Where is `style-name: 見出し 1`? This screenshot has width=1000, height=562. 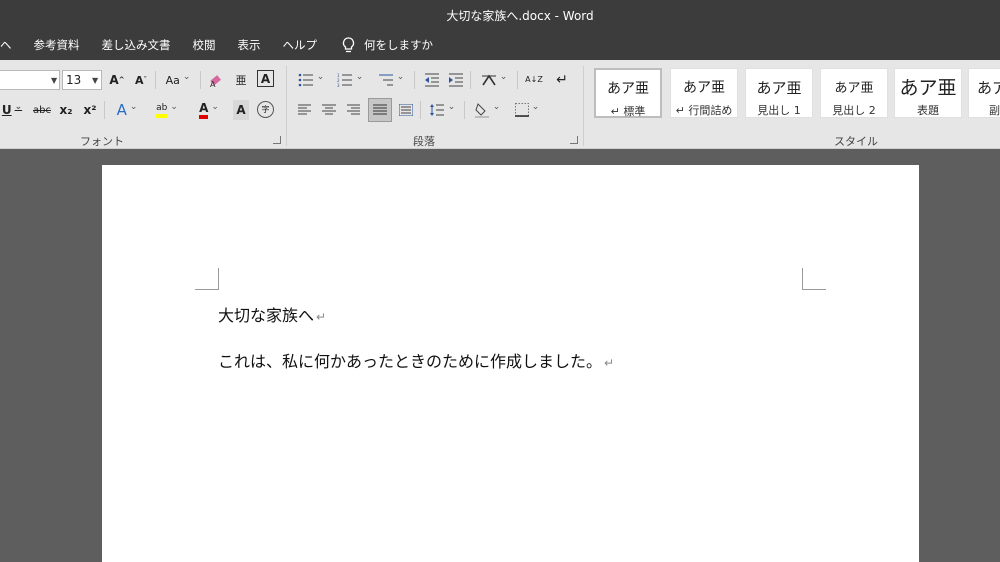
style-name: 見出し 1 is located at coordinates (779, 110).